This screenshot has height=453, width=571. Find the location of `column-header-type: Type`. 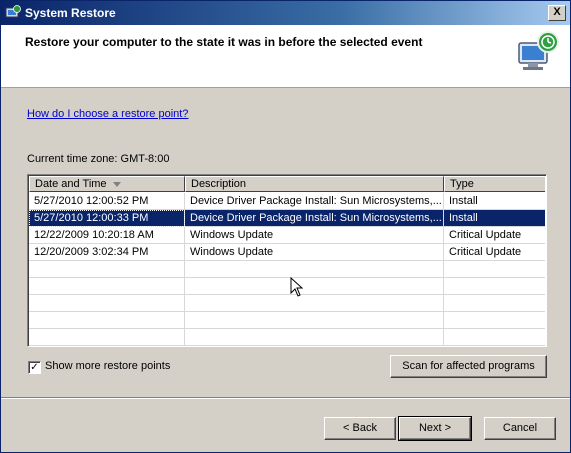

column-header-type: Type is located at coordinates (494, 184).